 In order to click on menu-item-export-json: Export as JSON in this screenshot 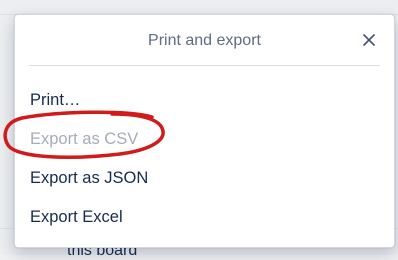, I will do `click(204, 178)`.